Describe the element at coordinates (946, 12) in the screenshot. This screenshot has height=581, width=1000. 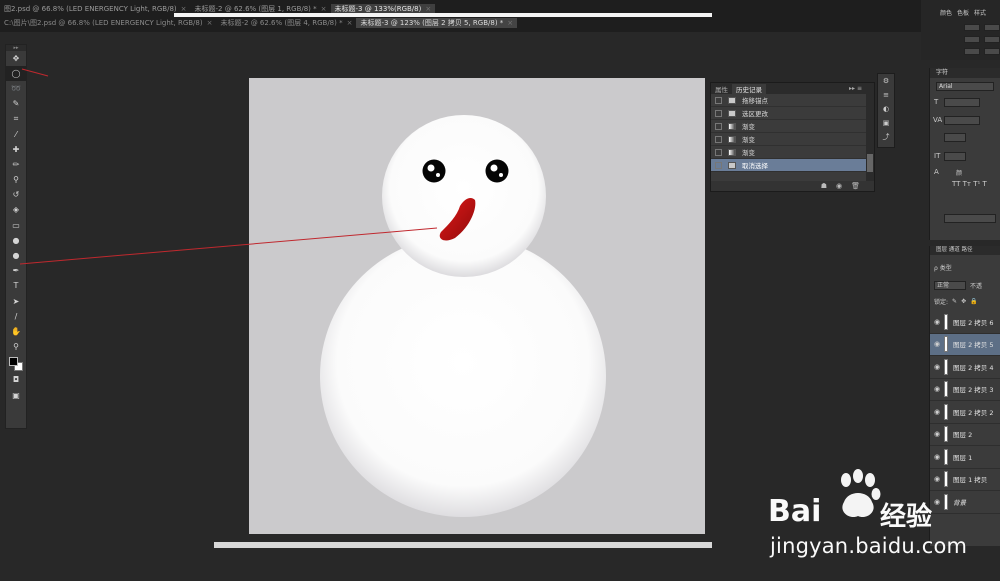
I see `tab-color: 颜色` at that location.